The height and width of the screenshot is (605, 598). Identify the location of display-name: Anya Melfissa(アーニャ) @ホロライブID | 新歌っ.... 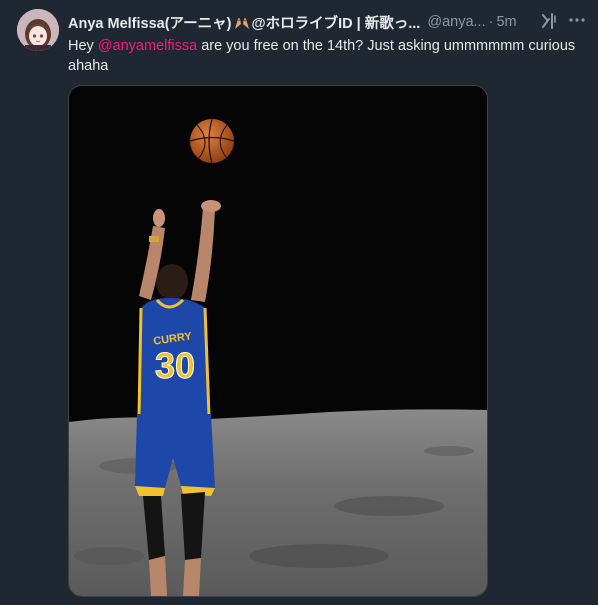
(244, 22).